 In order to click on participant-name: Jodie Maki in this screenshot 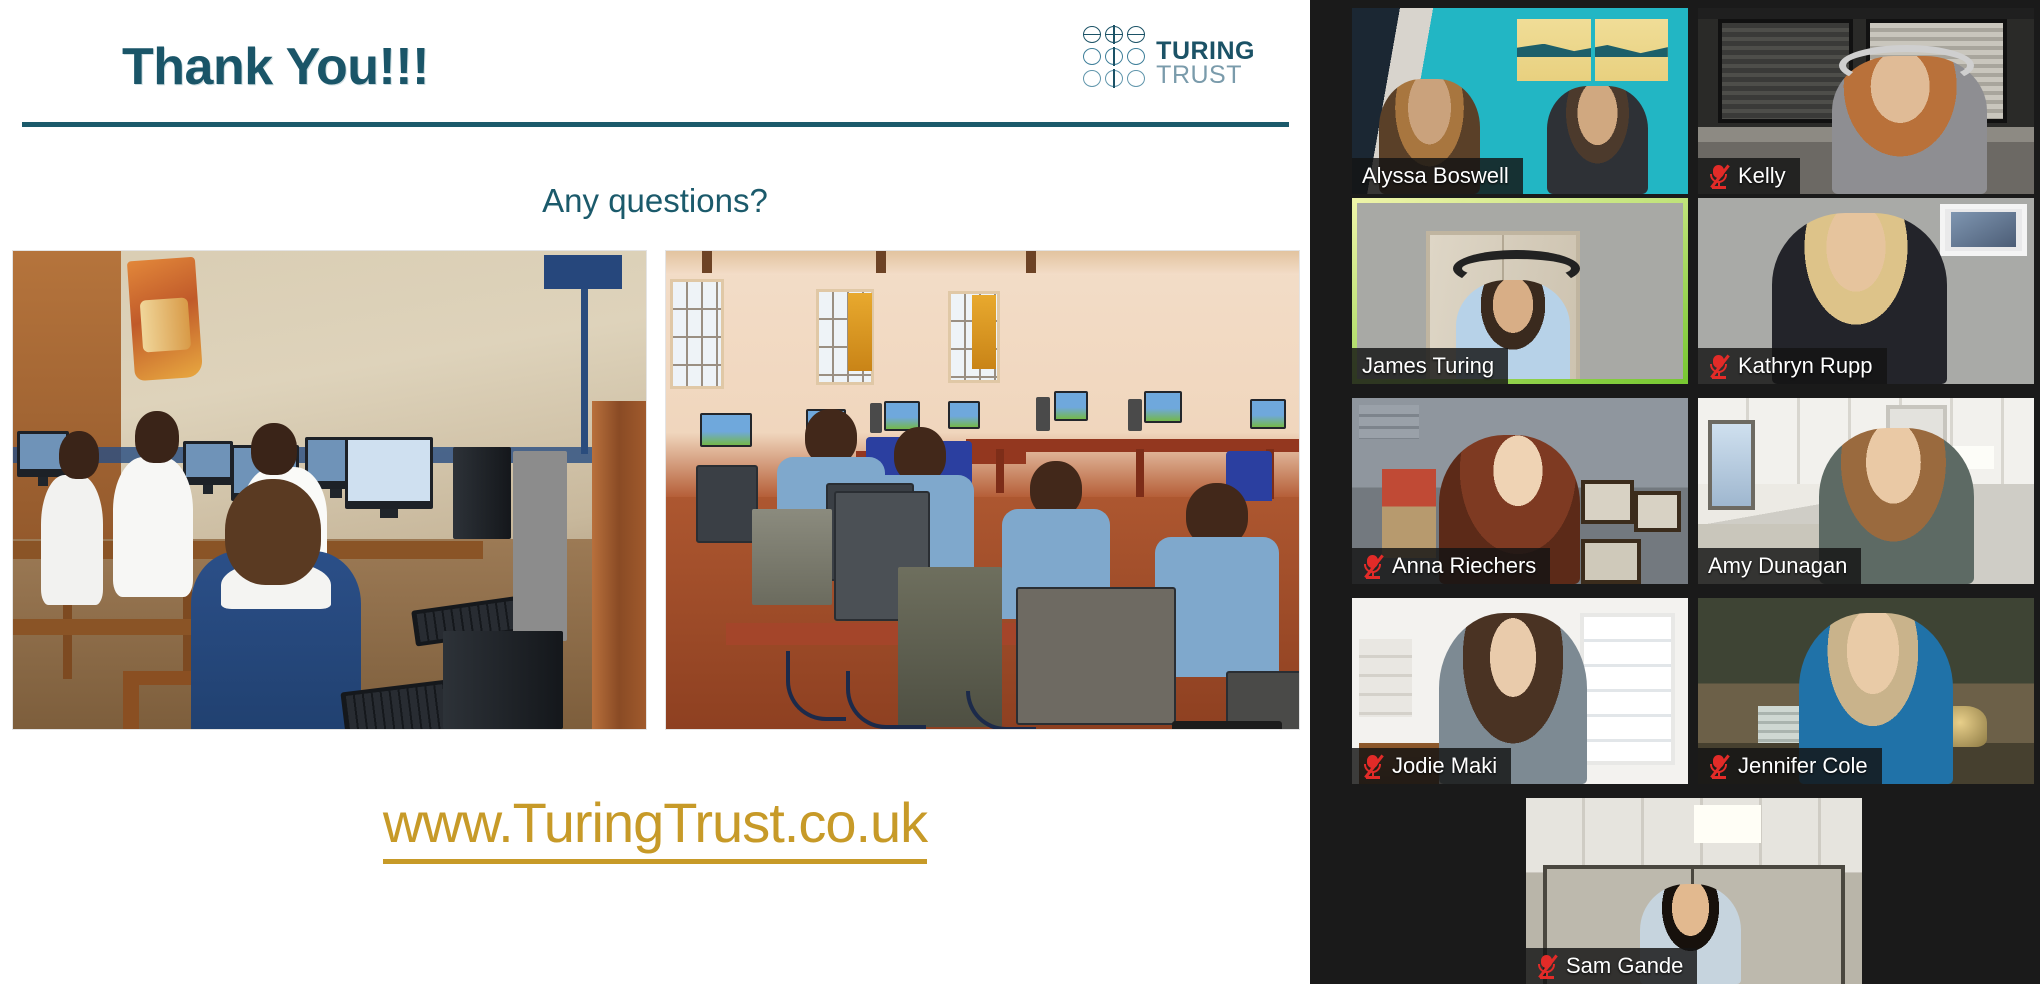, I will do `click(1445, 765)`.